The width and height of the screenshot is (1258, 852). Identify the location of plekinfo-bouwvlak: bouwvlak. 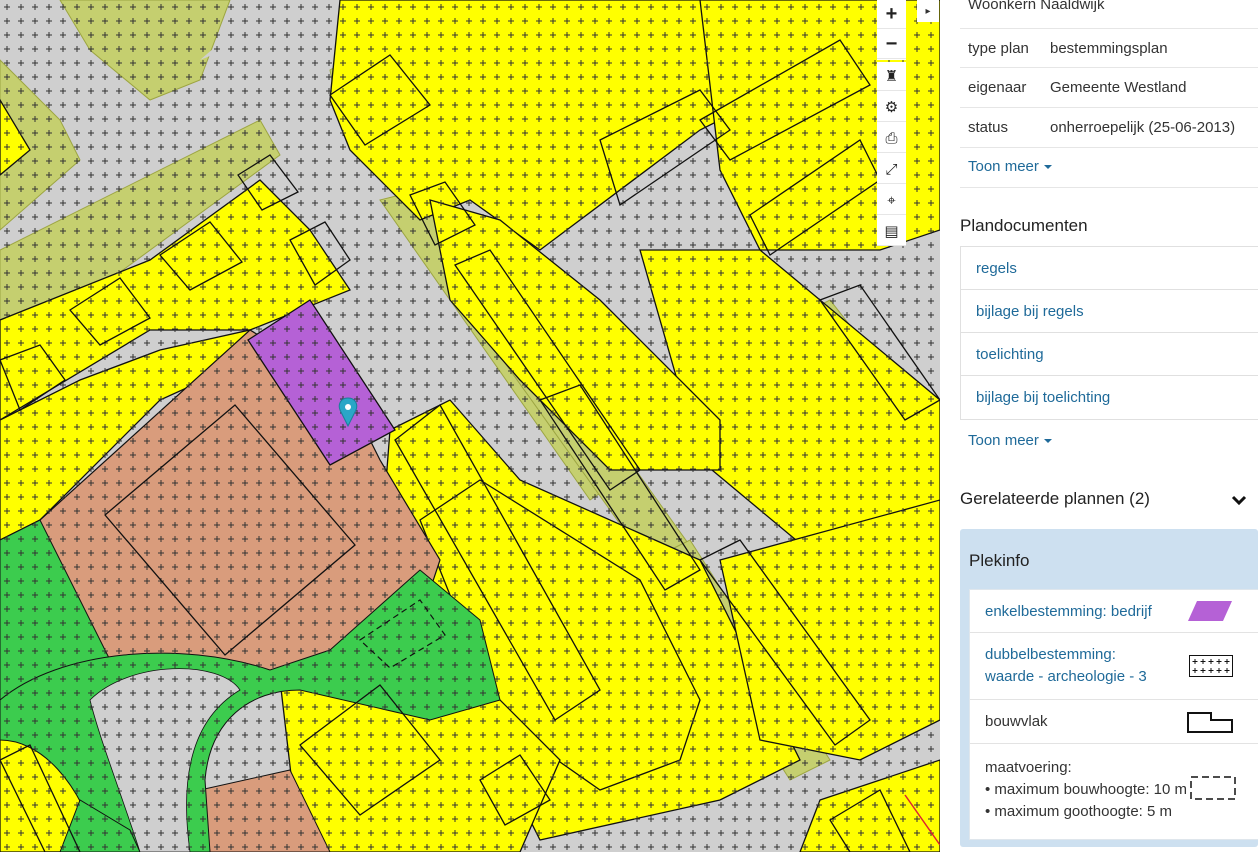
(1114, 722).